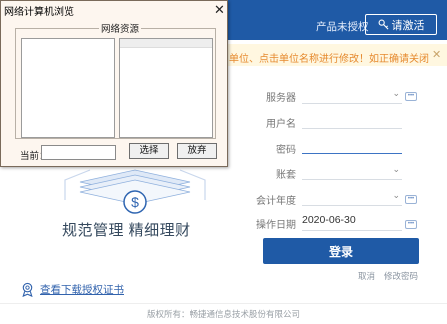  I want to click on op-date-more-icon: •••, so click(411, 224).